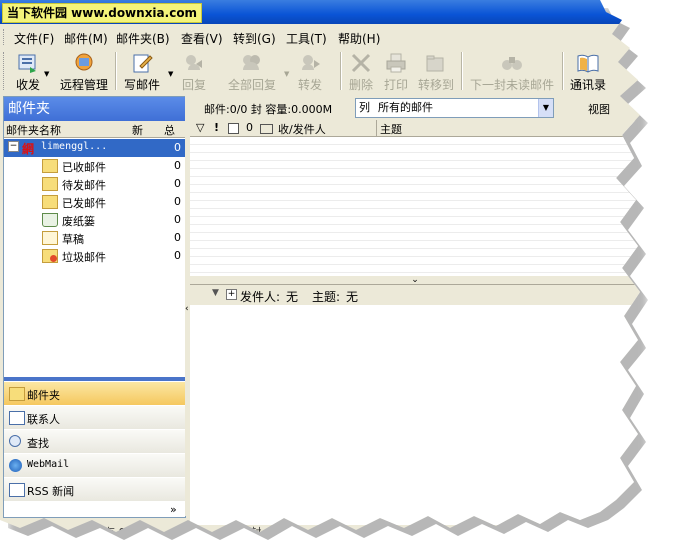  What do you see at coordinates (38, 443) in the screenshot?
I see `nav-label: 查找` at bounding box center [38, 443].